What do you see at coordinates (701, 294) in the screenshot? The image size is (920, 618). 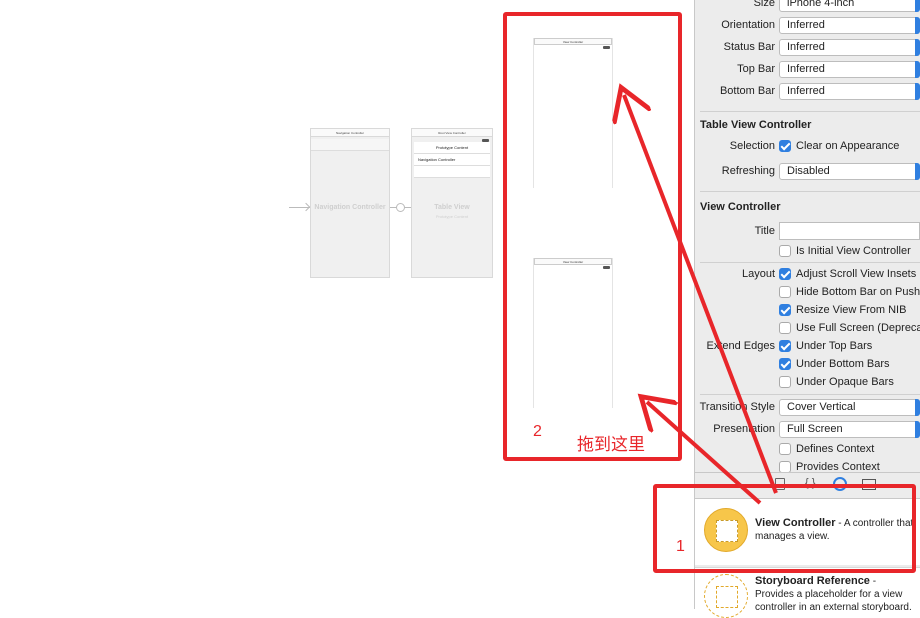 I see `annotation-arrow-up` at bounding box center [701, 294].